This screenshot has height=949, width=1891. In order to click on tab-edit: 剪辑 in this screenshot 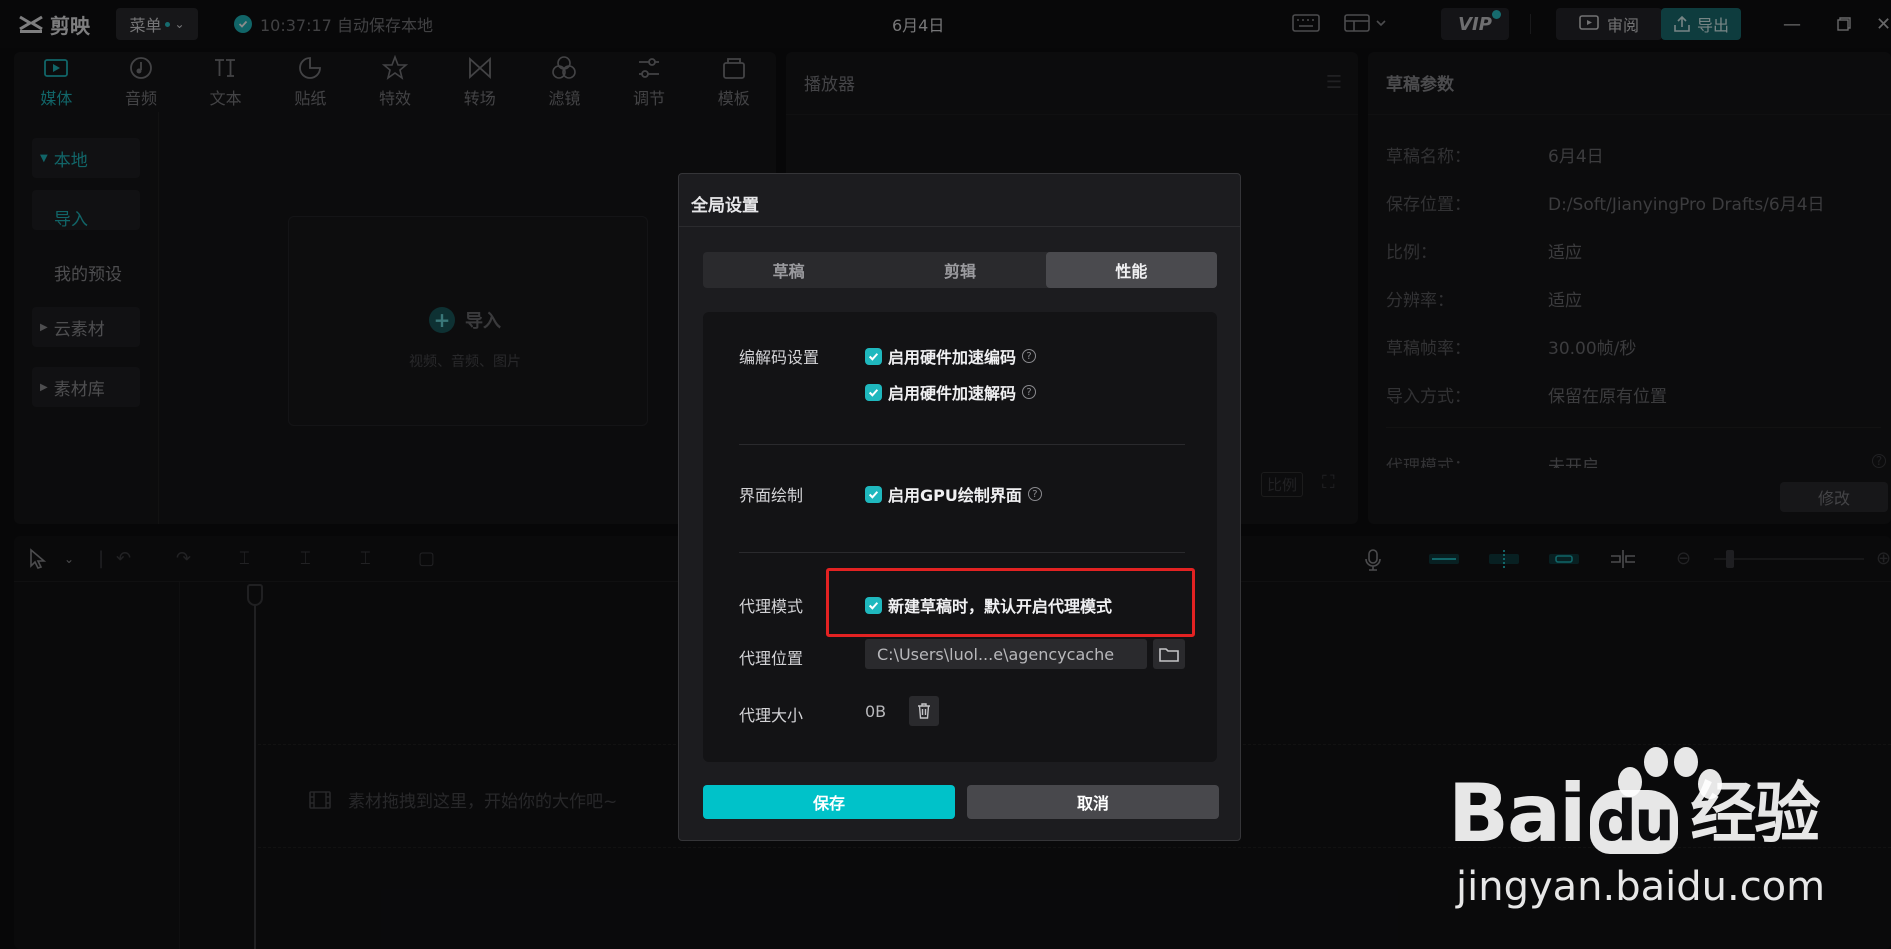, I will do `click(959, 270)`.